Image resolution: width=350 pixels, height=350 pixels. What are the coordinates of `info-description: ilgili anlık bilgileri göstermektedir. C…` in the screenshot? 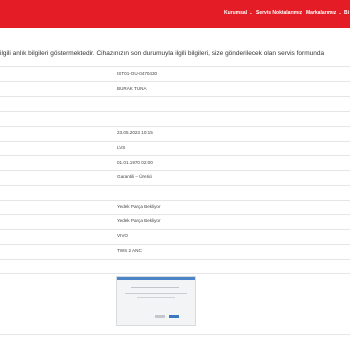 It's located at (162, 53).